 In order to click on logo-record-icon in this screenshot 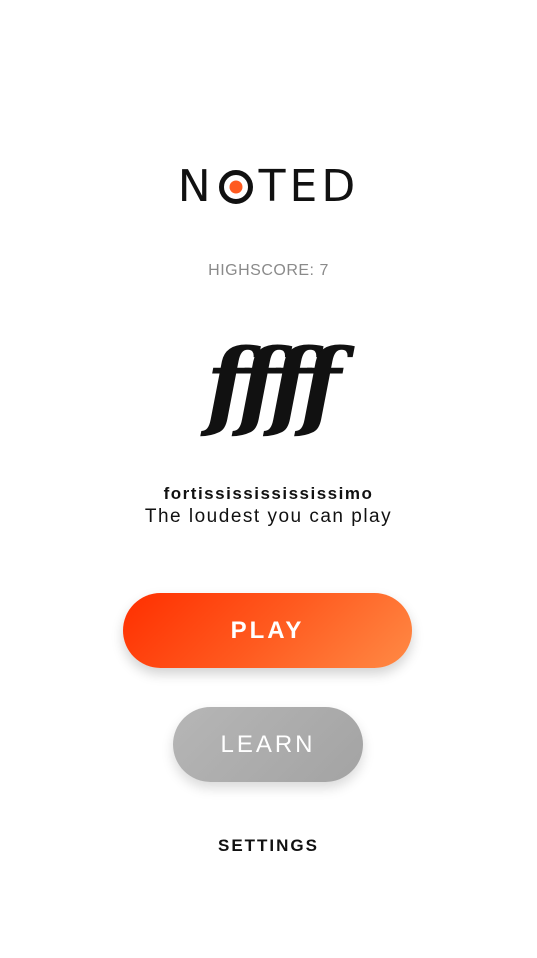, I will do `click(235, 187)`.